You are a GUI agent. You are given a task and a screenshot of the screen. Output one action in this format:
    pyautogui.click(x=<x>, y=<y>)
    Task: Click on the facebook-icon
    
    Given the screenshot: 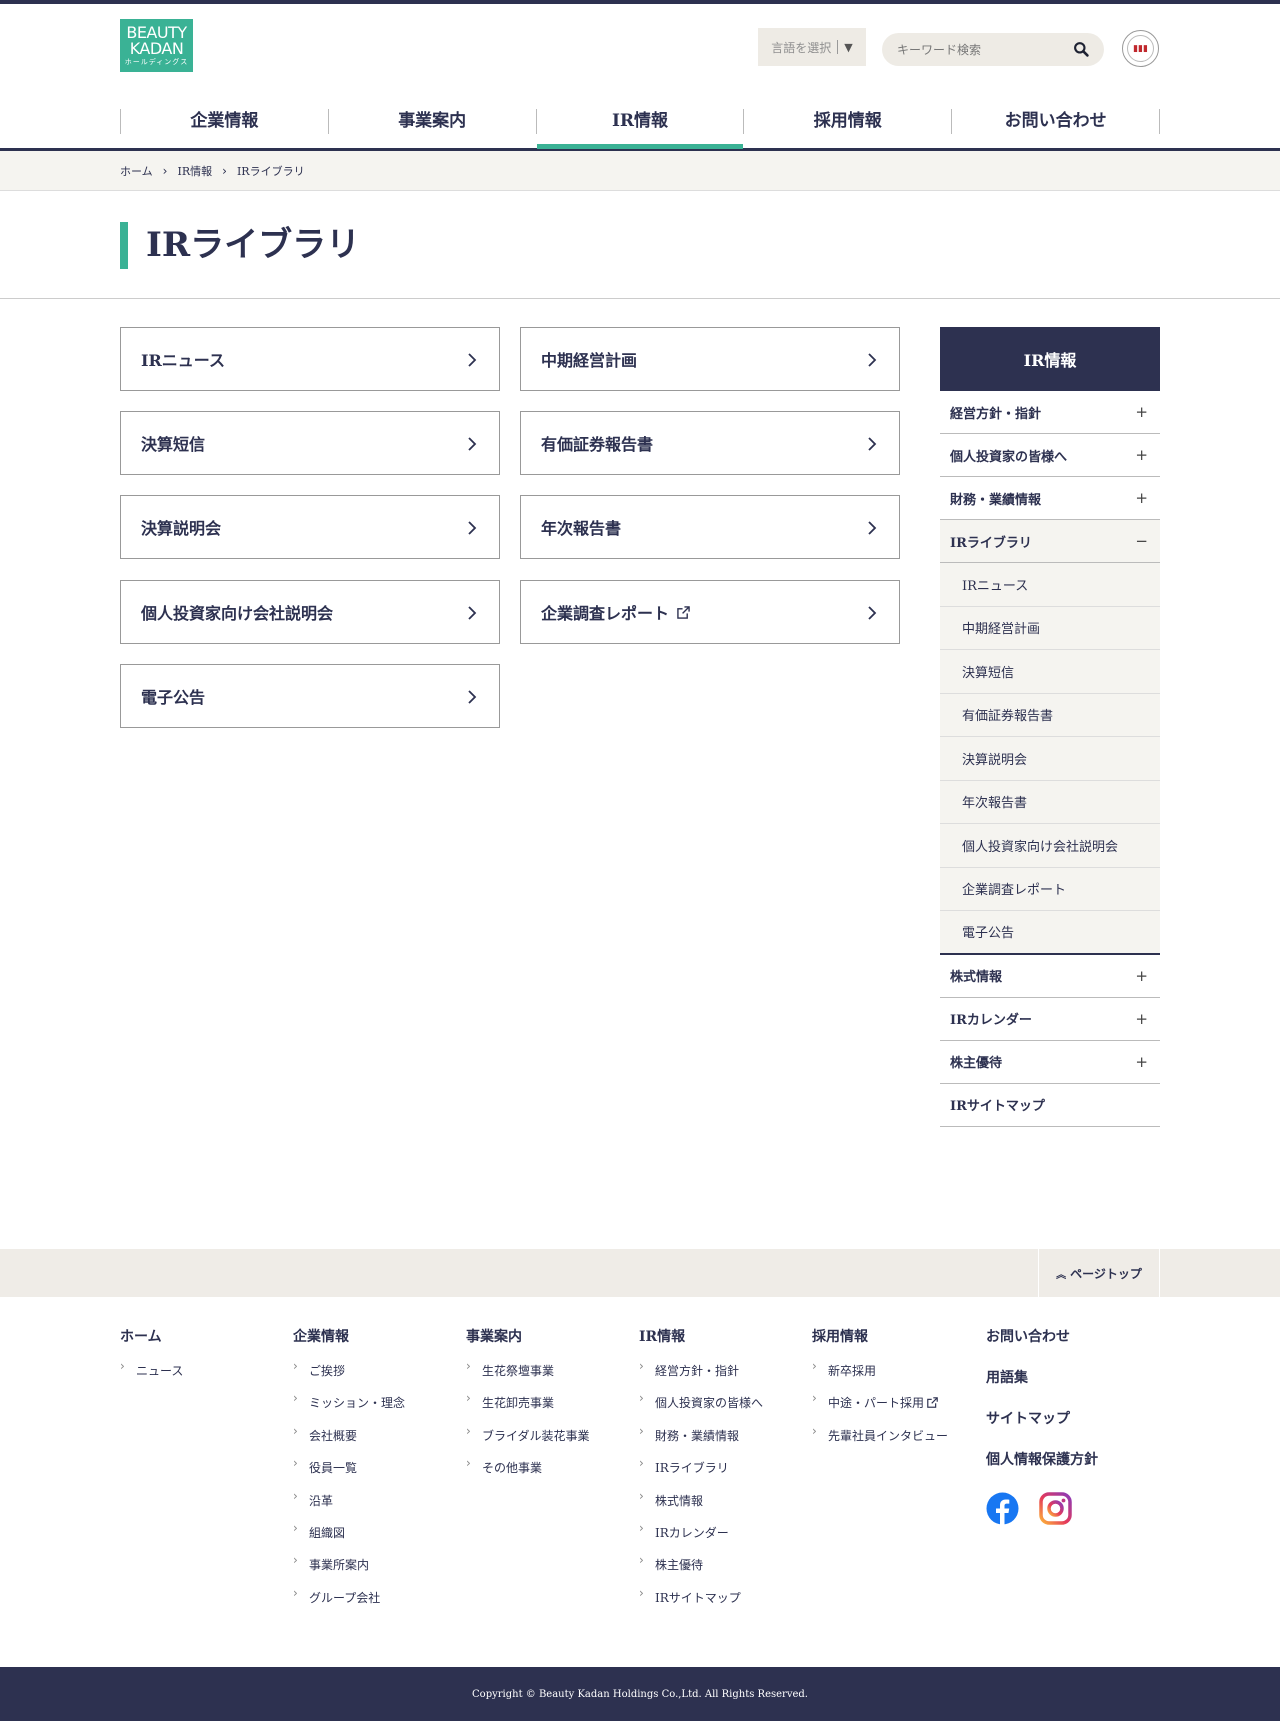 What is the action you would take?
    pyautogui.click(x=1002, y=1508)
    